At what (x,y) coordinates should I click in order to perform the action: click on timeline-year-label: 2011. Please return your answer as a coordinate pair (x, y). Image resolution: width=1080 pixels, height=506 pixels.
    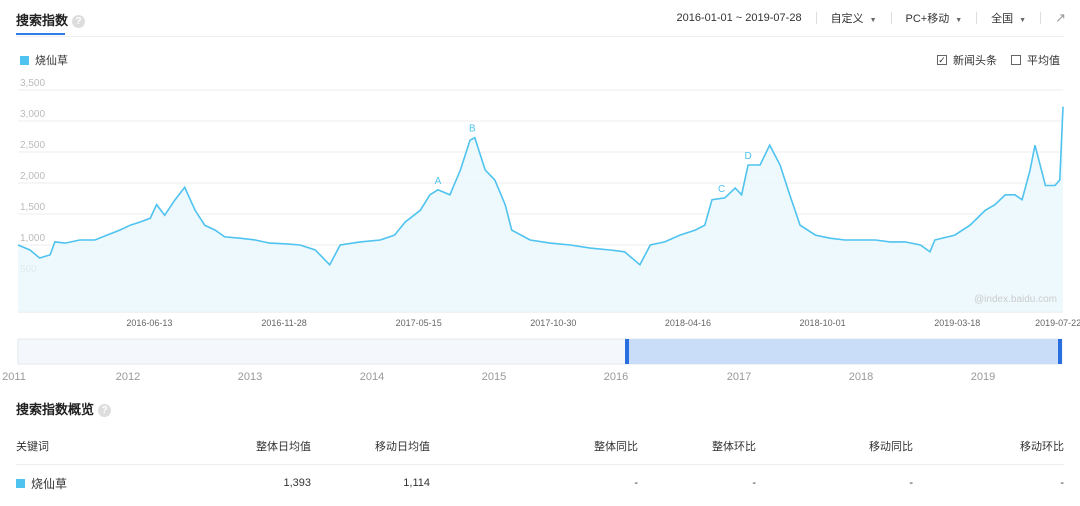
    Looking at the image, I should click on (14, 377).